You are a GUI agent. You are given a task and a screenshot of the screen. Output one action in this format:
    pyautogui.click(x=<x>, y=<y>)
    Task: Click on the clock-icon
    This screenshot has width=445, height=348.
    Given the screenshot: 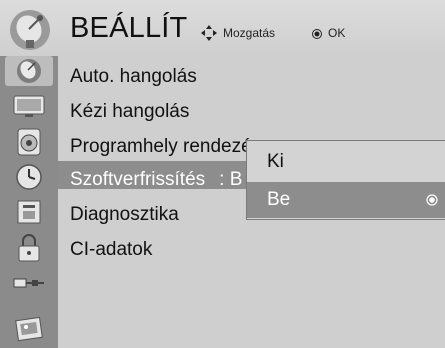 What is the action you would take?
    pyautogui.click(x=29, y=177)
    